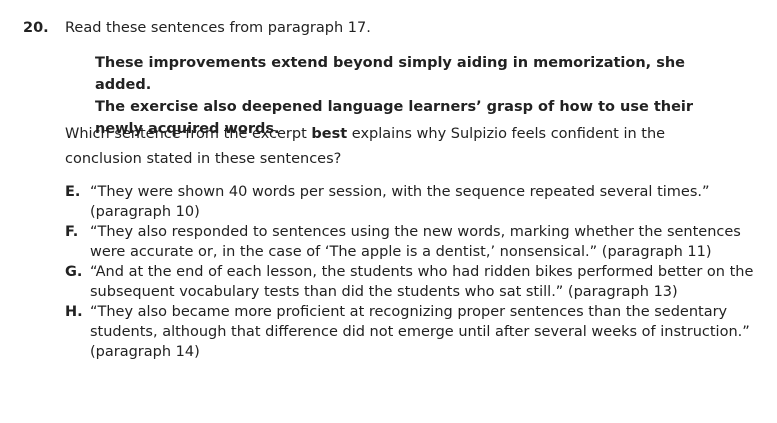 The width and height of the screenshot is (777, 423). I want to click on stem-emphasis: best, so click(329, 134).